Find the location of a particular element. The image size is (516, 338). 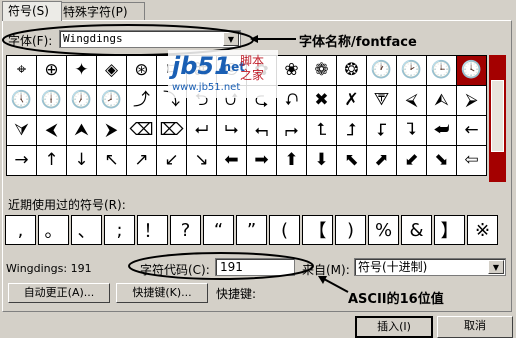

symbol-cell: ⮘ is located at coordinates (412, 101).